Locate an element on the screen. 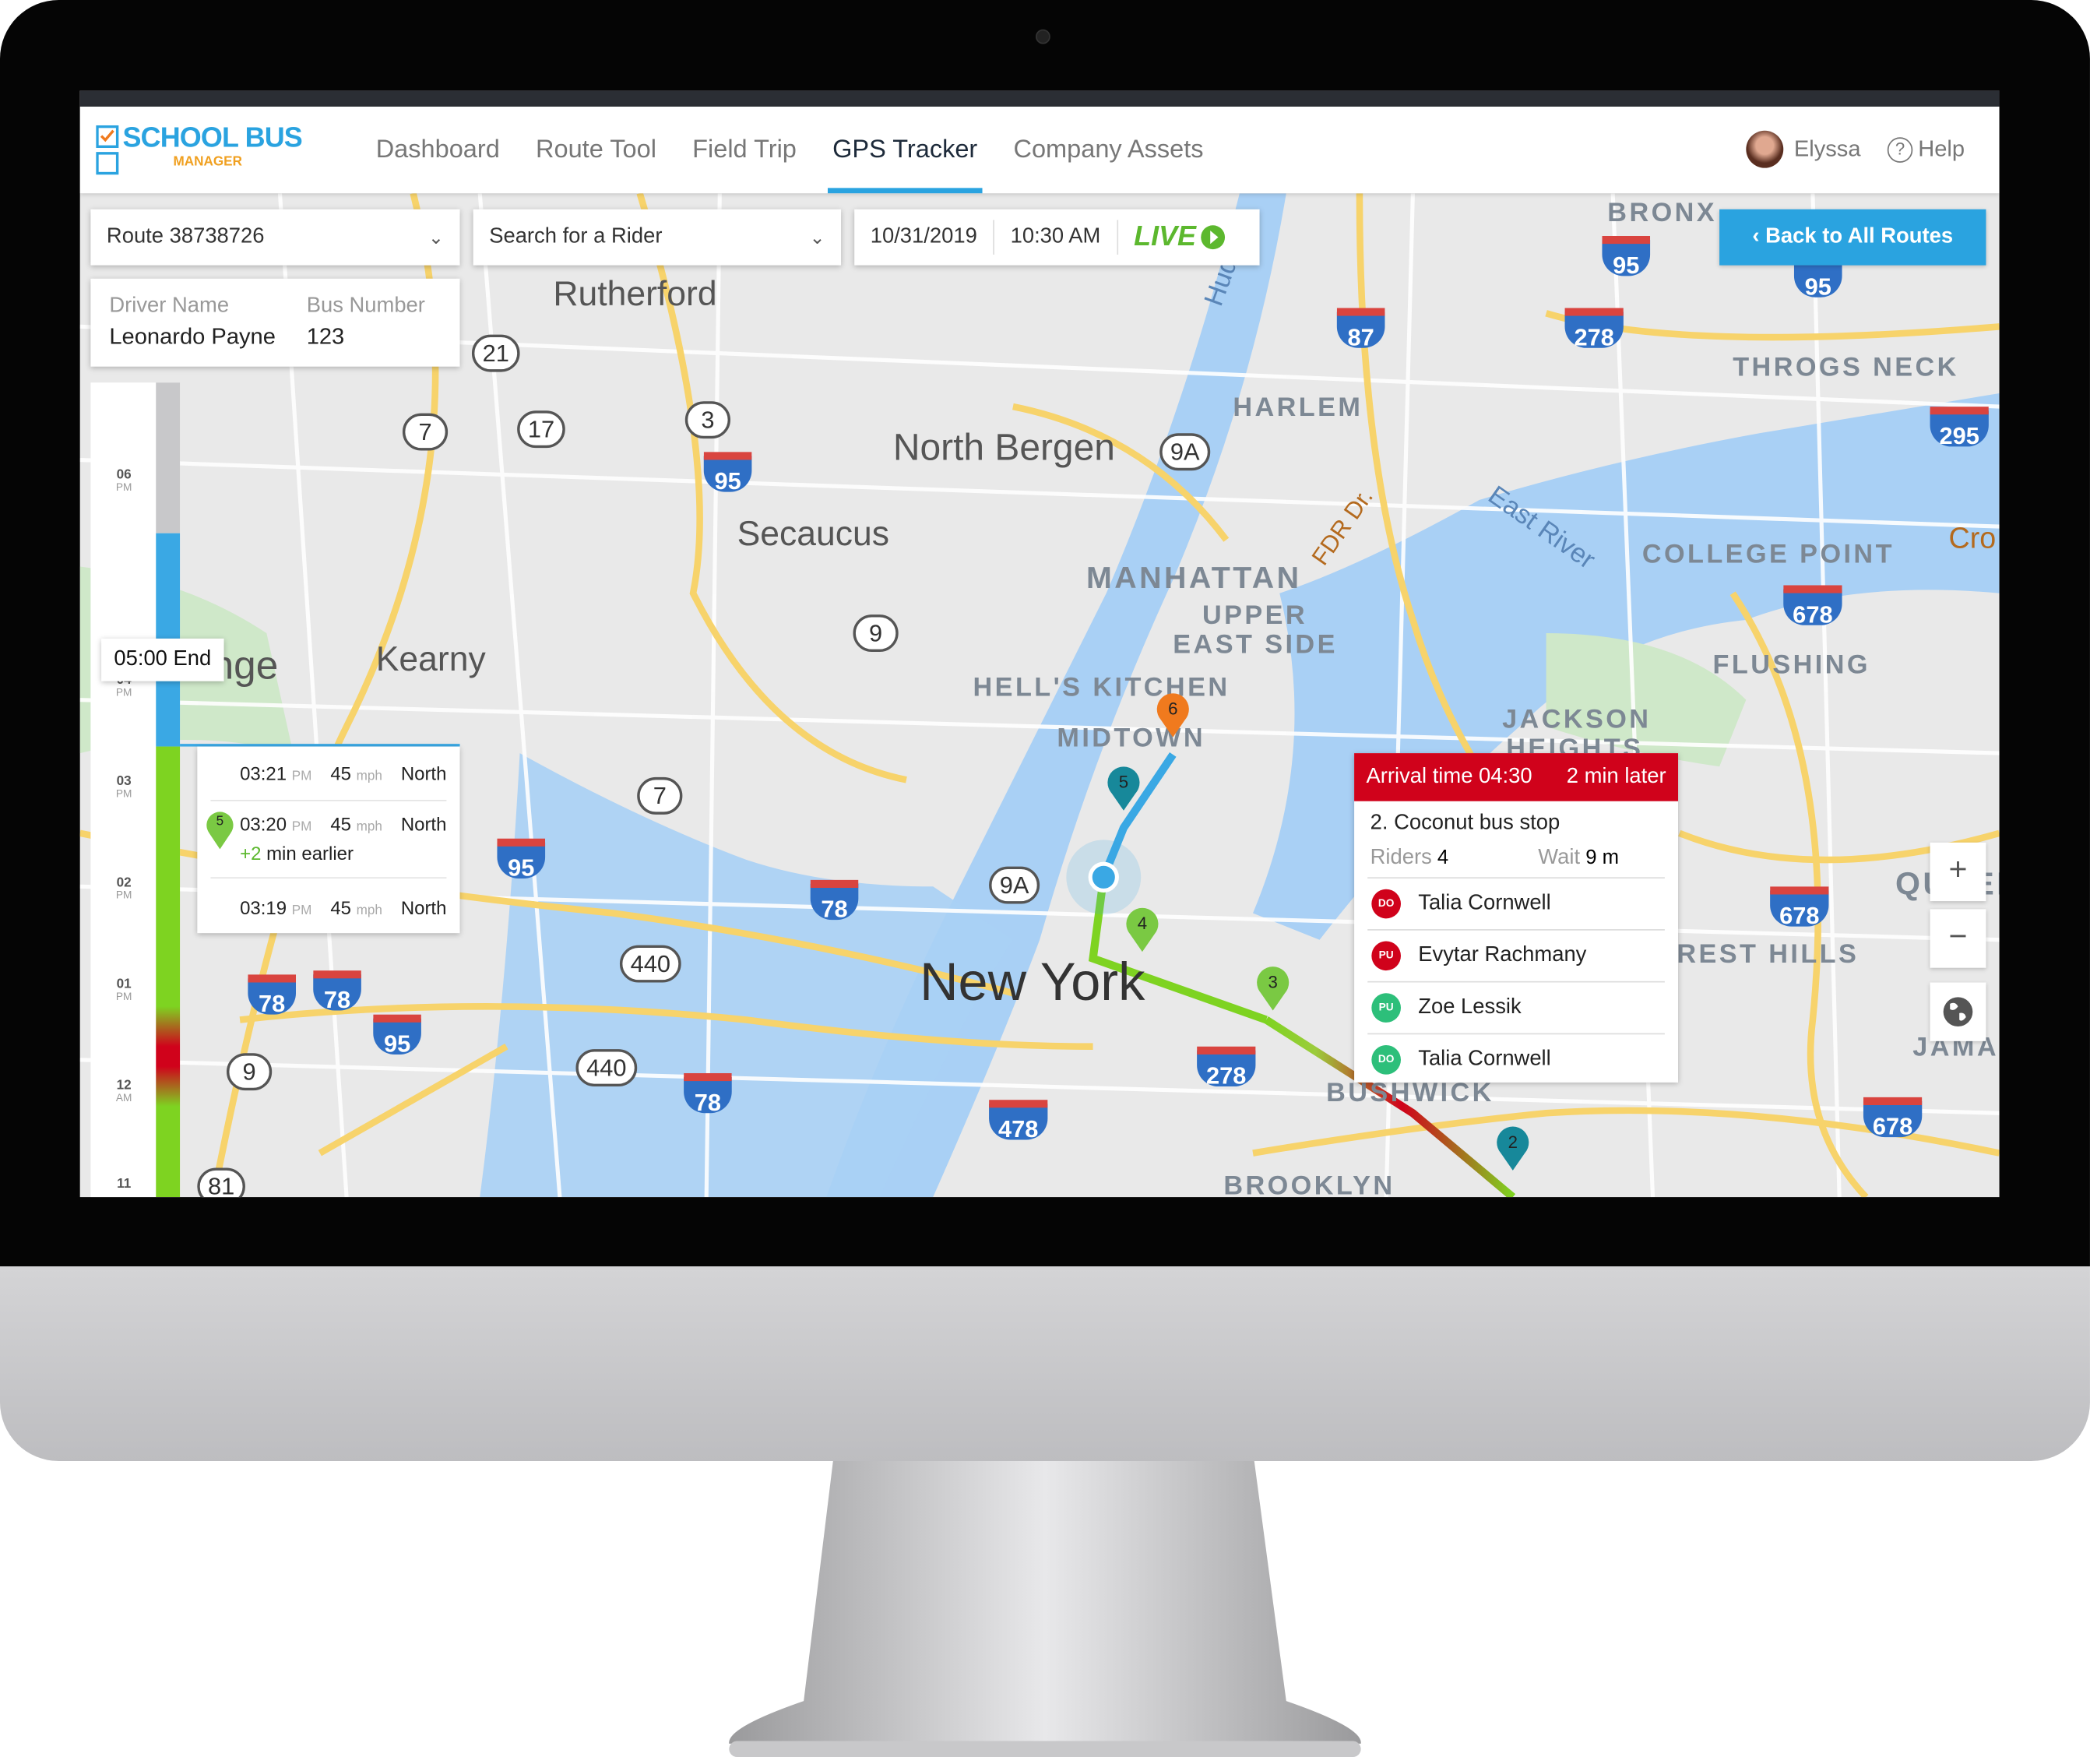 This screenshot has height=1764, width=2090. timeline-future is located at coordinates (168, 457).